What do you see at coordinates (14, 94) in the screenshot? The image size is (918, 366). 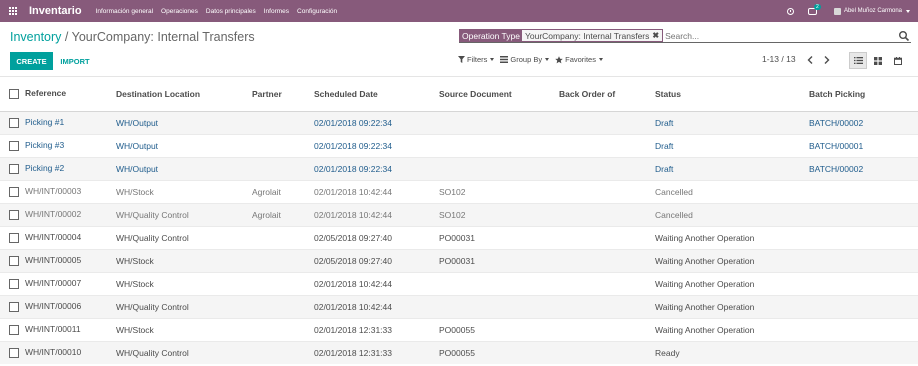 I see `select-all-checkbox` at bounding box center [14, 94].